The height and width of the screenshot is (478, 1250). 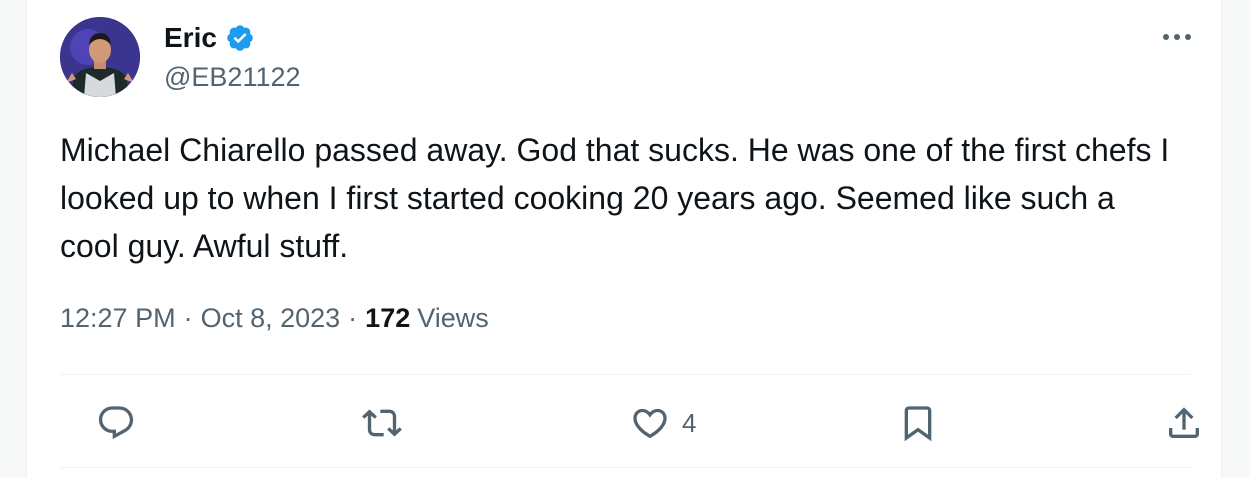 I want to click on bookmark-icon, so click(x=918, y=424).